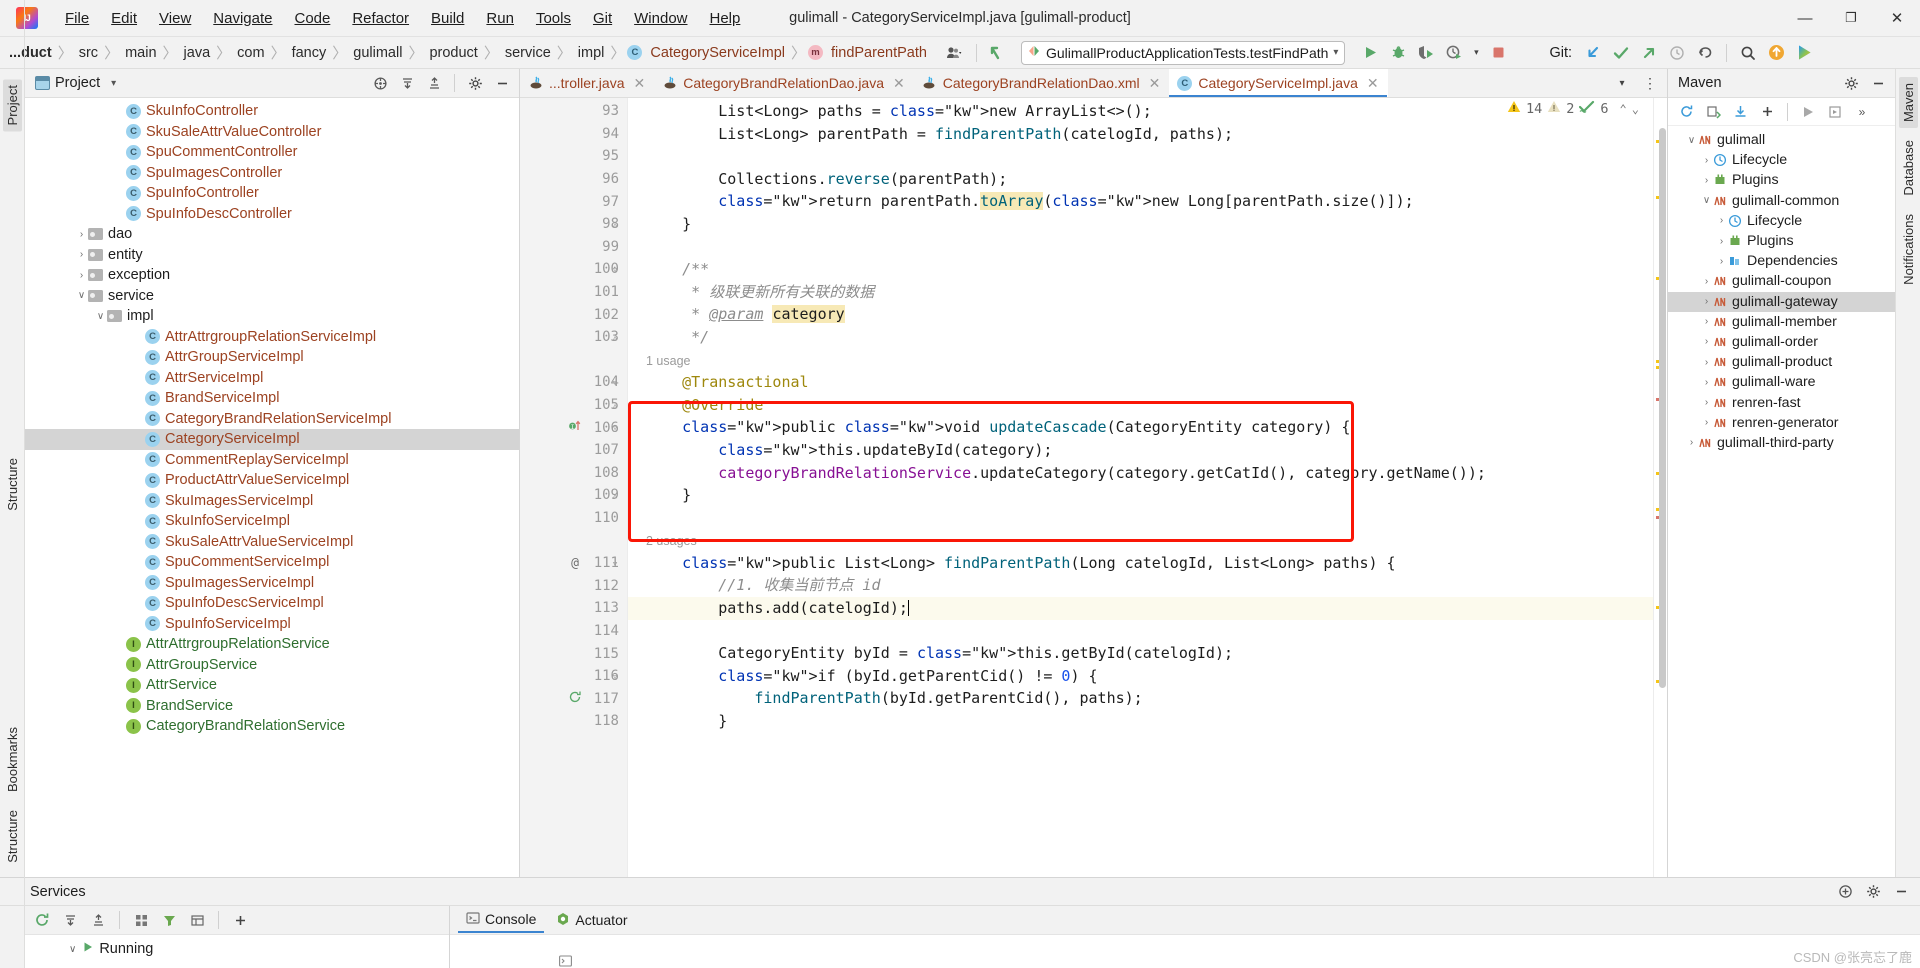 Image resolution: width=1920 pixels, height=968 pixels. What do you see at coordinates (272, 255) in the screenshot?
I see `project-tree-item: › entity` at bounding box center [272, 255].